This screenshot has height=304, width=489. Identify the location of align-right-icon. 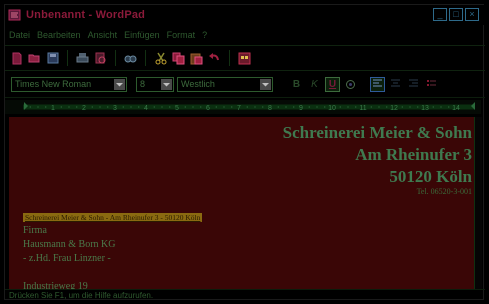
(413, 83).